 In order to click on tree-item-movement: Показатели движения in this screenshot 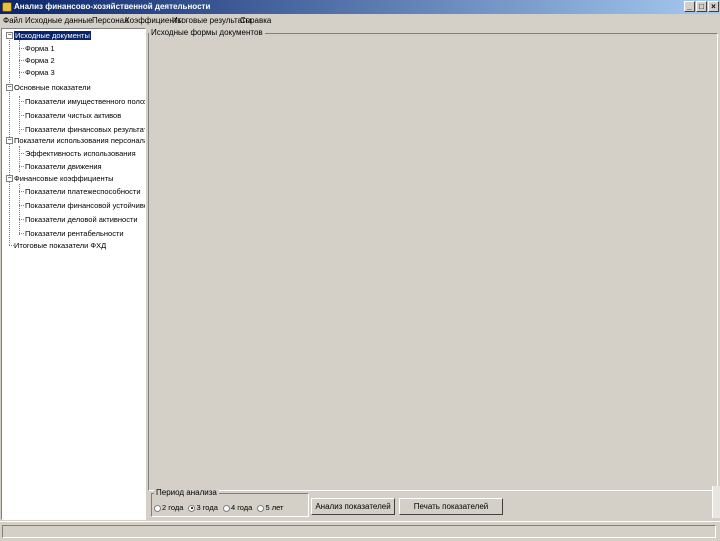, I will do `click(63, 166)`.